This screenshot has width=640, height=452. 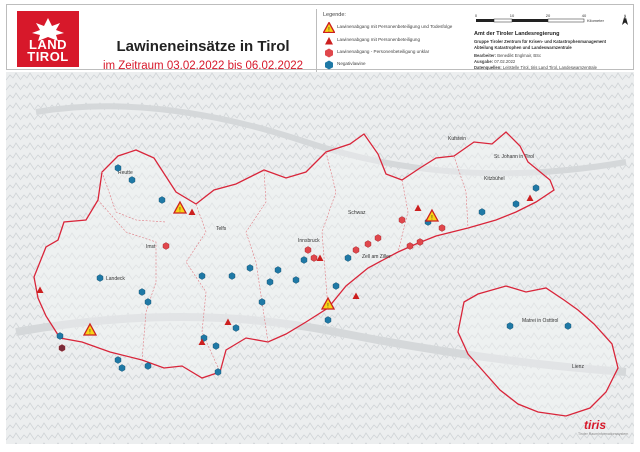 I want to click on logo-text: LAND TIROL, so click(x=48, y=51).